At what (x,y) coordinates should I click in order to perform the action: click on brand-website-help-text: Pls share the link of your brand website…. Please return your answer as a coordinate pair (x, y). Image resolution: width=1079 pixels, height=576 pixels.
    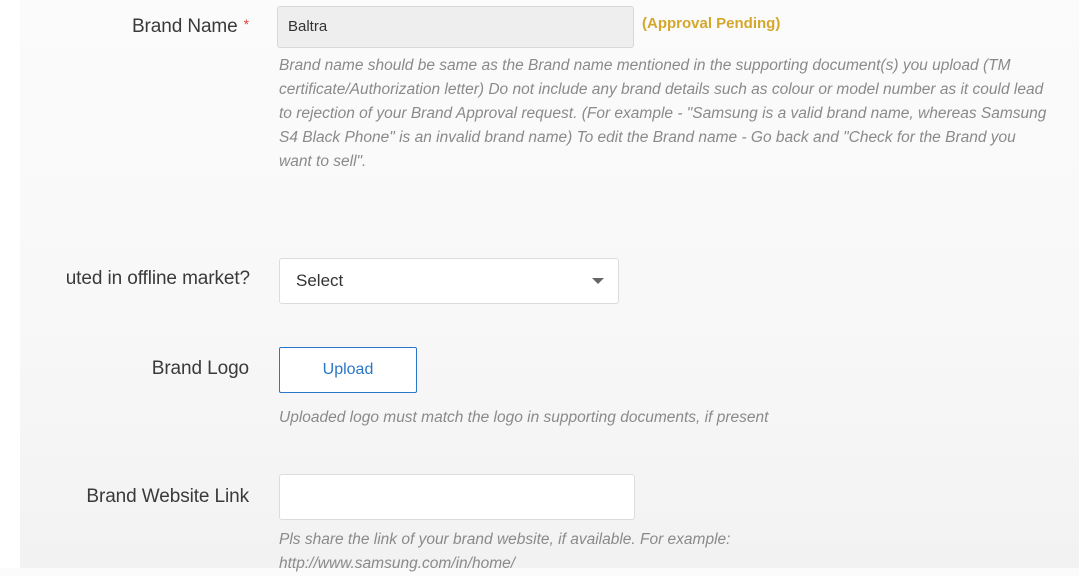
    Looking at the image, I should click on (505, 551).